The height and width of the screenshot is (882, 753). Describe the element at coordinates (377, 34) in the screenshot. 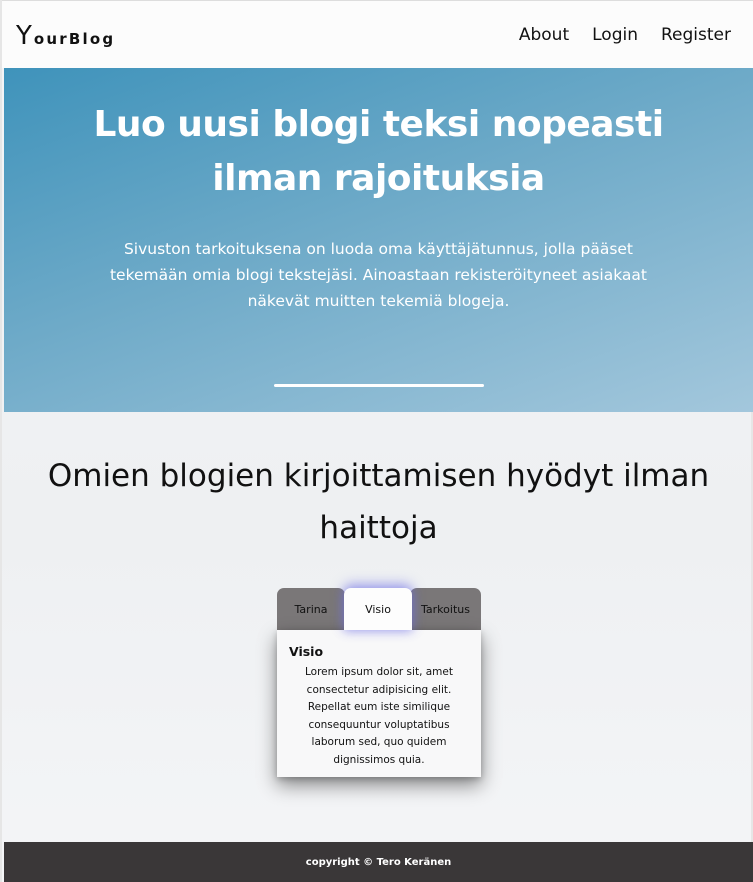

I see `navbar: YourBlog About Login Register` at that location.